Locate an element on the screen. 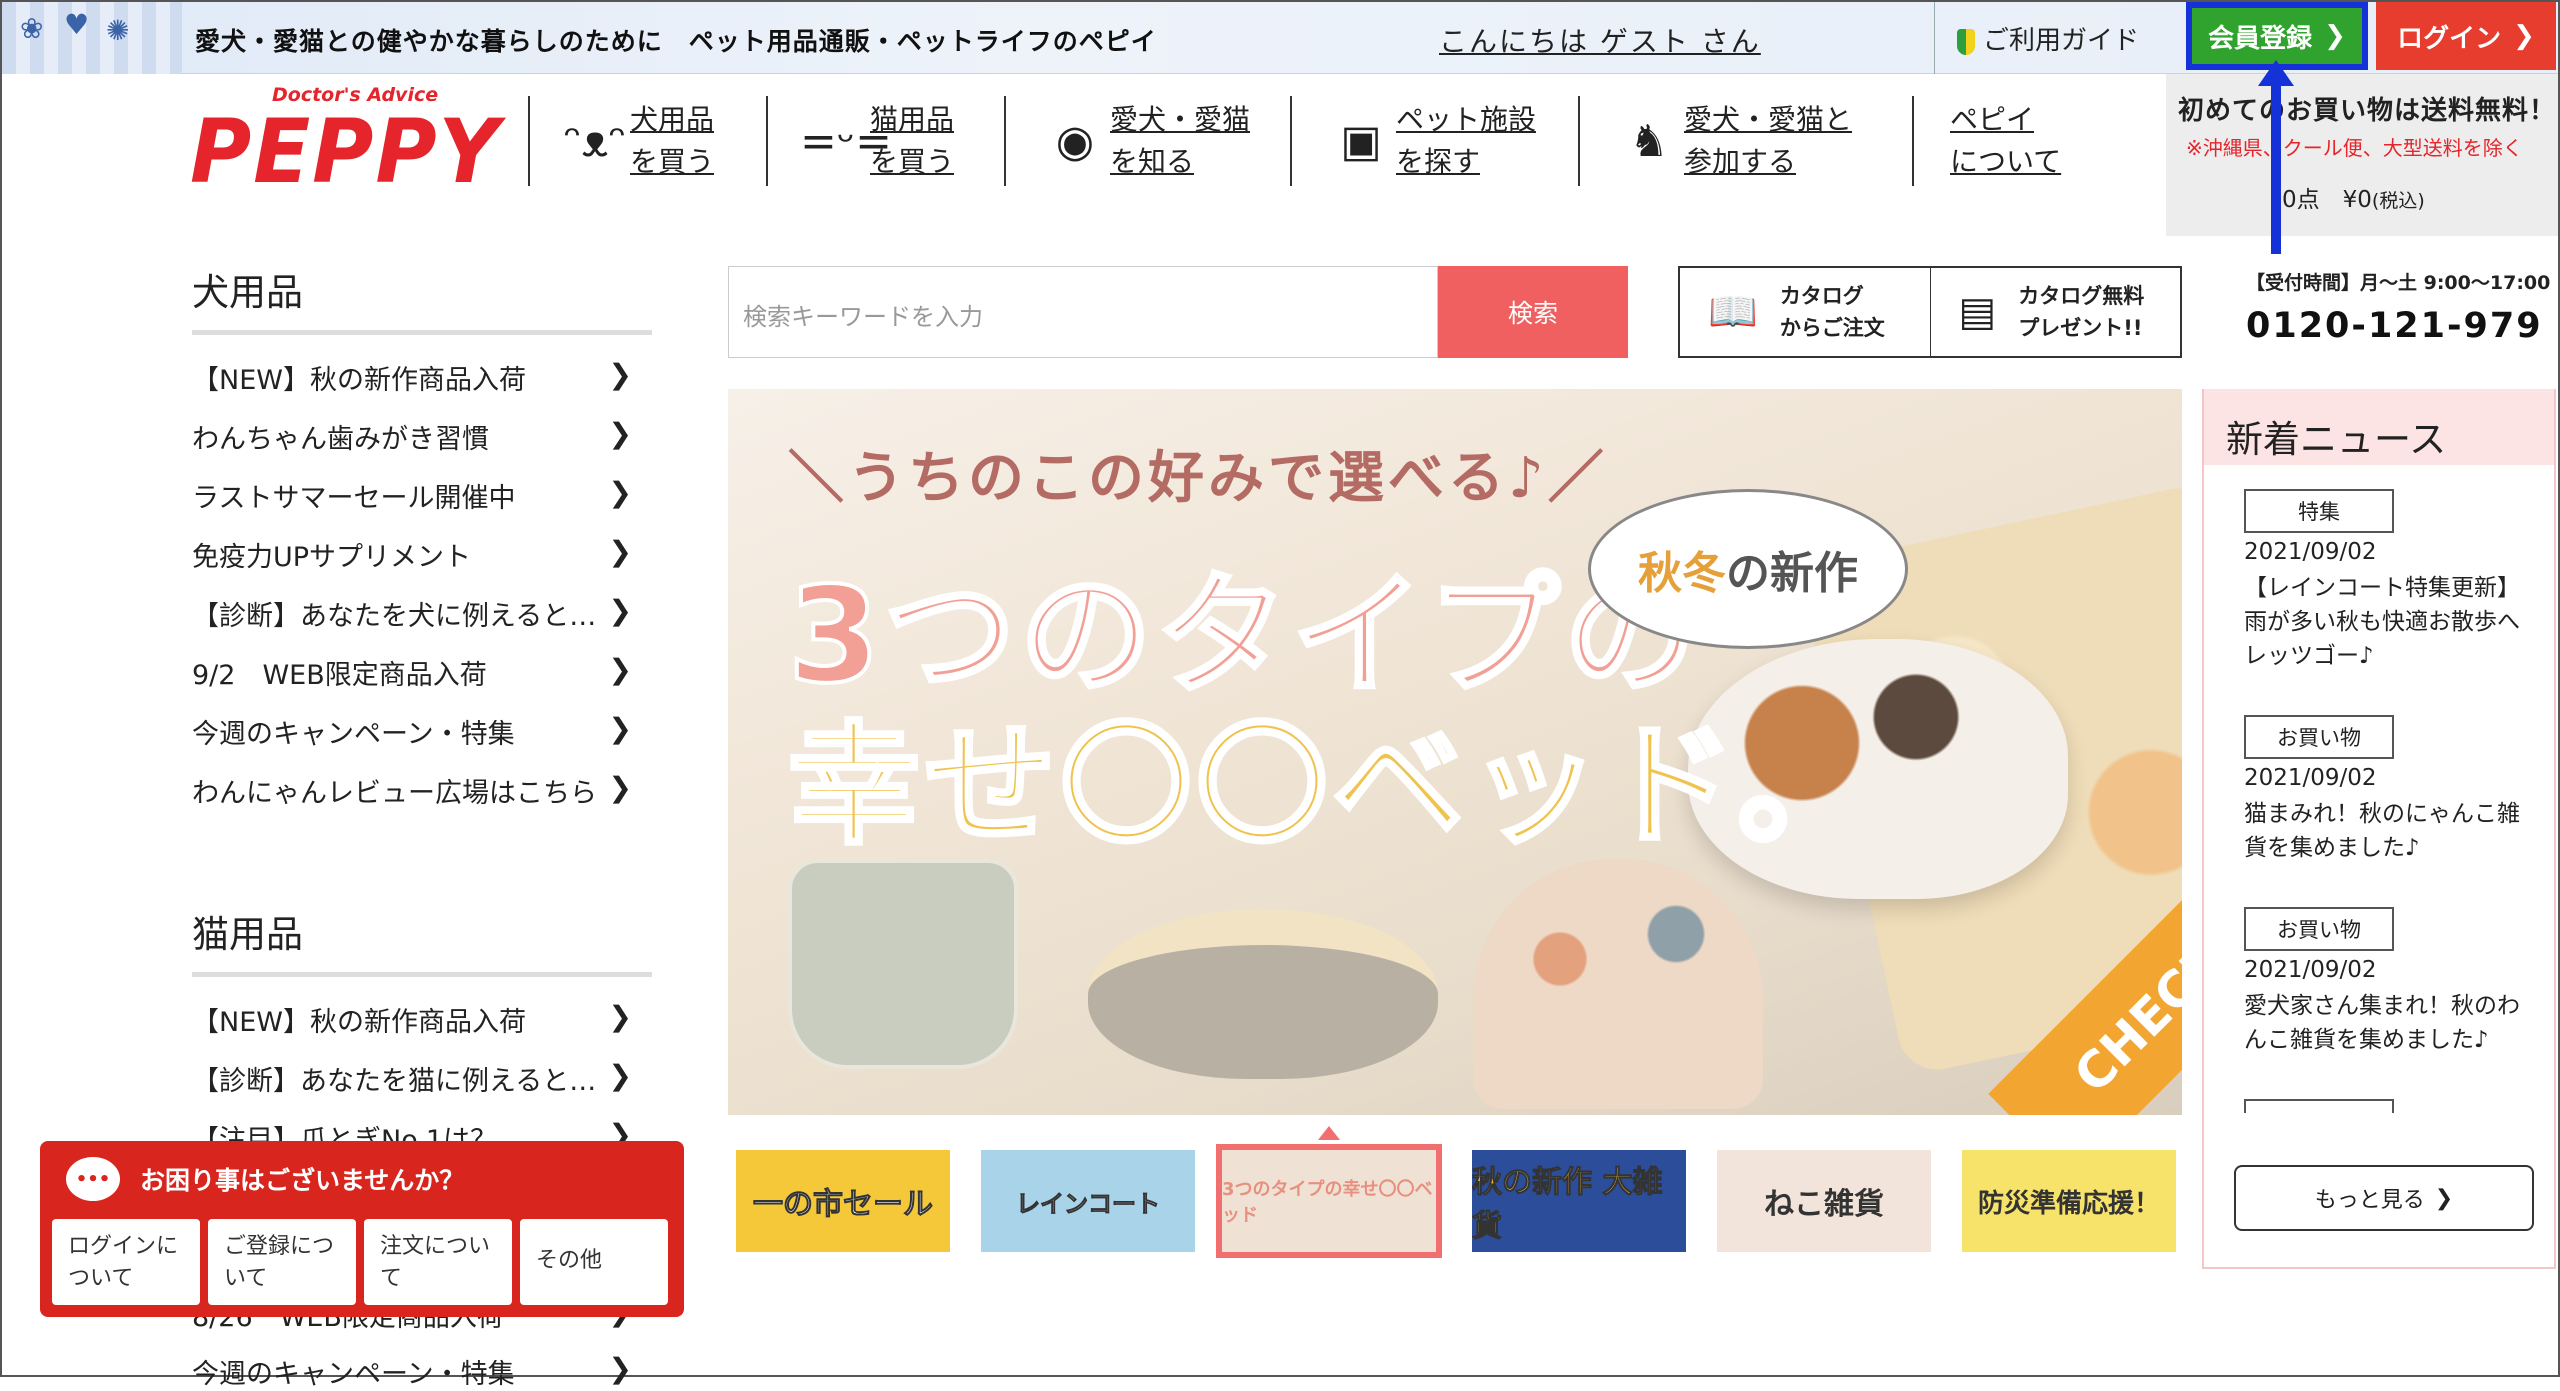 This screenshot has width=2560, height=1391. login-button: ログイン ❯ is located at coordinates (2466, 36).